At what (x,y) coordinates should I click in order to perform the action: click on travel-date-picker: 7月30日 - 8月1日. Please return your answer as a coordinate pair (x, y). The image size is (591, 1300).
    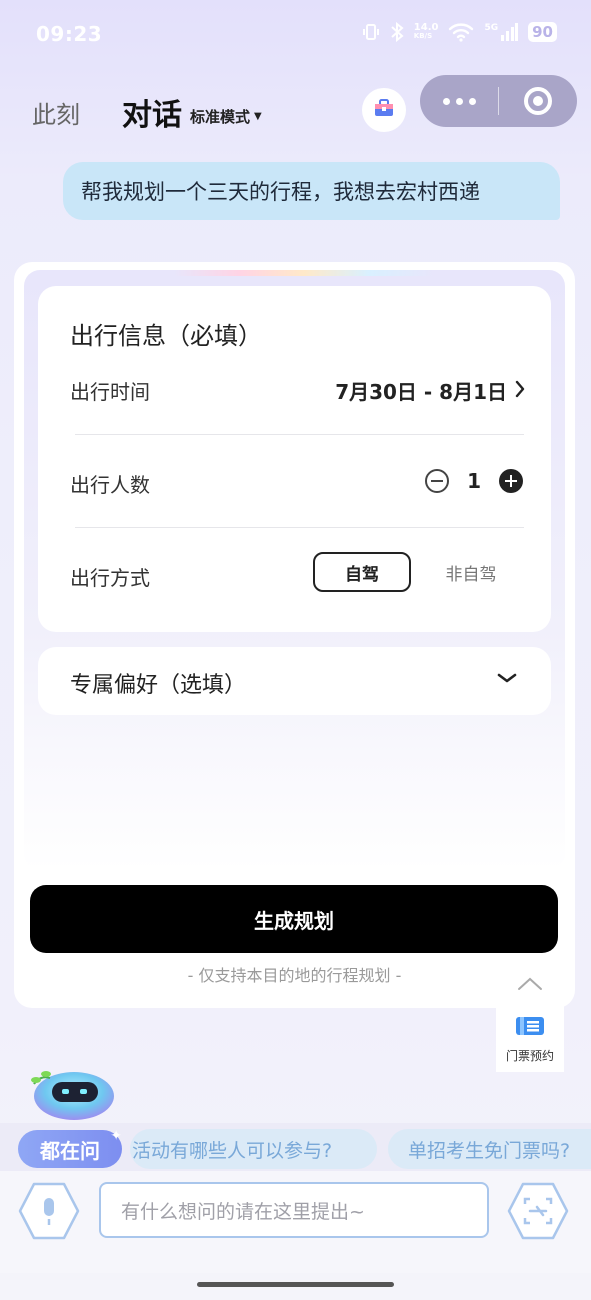
    Looking at the image, I should click on (430, 390).